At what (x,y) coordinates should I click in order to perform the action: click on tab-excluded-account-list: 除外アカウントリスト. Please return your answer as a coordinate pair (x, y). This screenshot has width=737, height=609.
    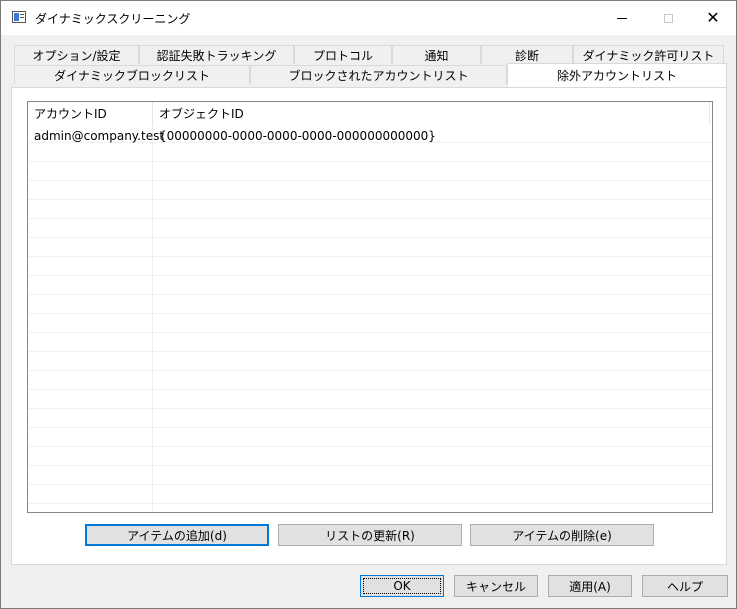
    Looking at the image, I should click on (617, 75).